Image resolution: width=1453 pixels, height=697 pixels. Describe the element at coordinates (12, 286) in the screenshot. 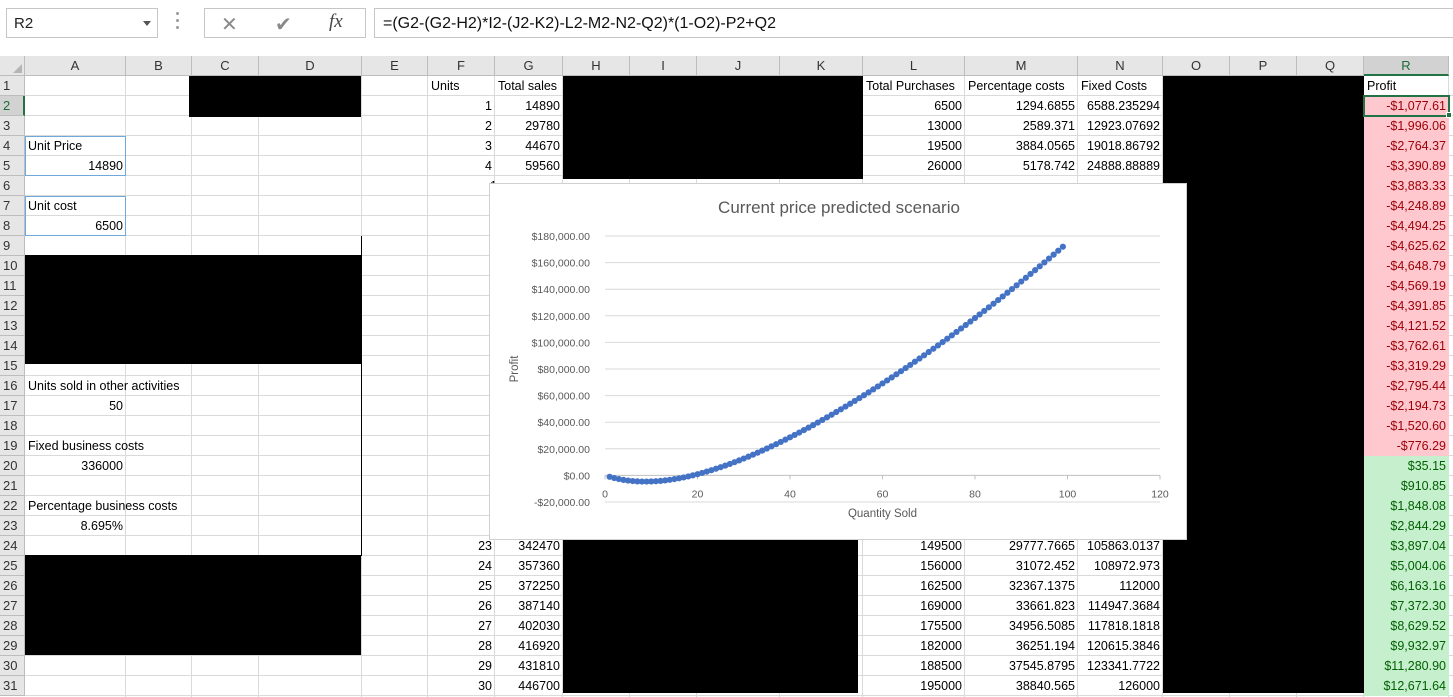

I see `row-header-11: 11` at that location.